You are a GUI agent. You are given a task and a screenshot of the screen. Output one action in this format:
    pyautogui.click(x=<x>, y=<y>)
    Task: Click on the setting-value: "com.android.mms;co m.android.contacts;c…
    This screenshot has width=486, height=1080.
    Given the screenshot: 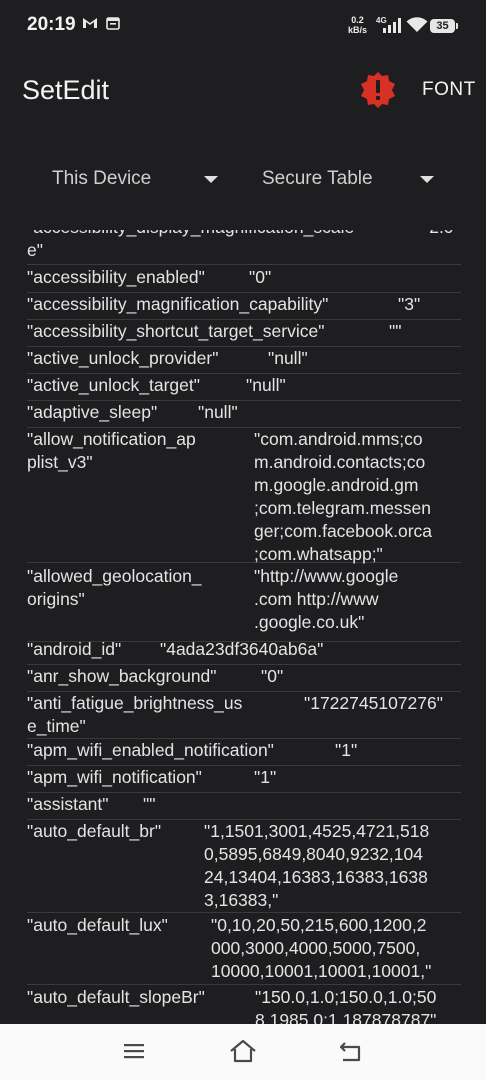 What is the action you would take?
    pyautogui.click(x=343, y=496)
    